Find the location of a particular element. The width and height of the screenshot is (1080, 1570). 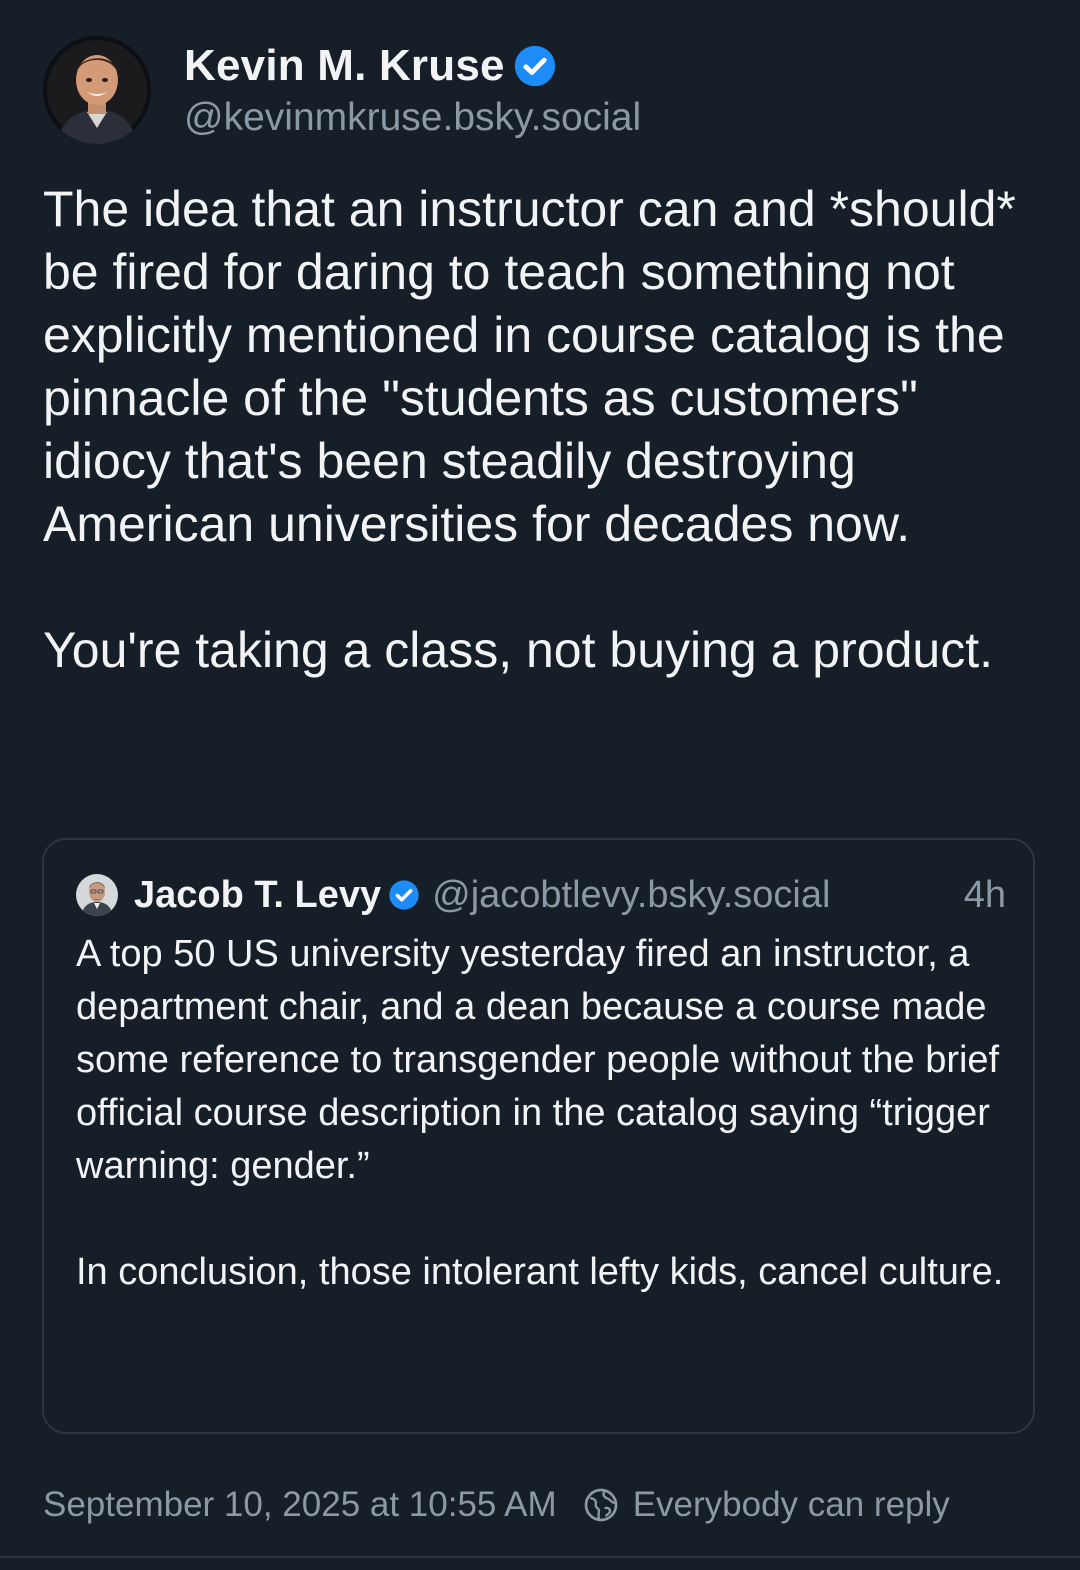

quoted-post-time: 4h is located at coordinates (984, 894).